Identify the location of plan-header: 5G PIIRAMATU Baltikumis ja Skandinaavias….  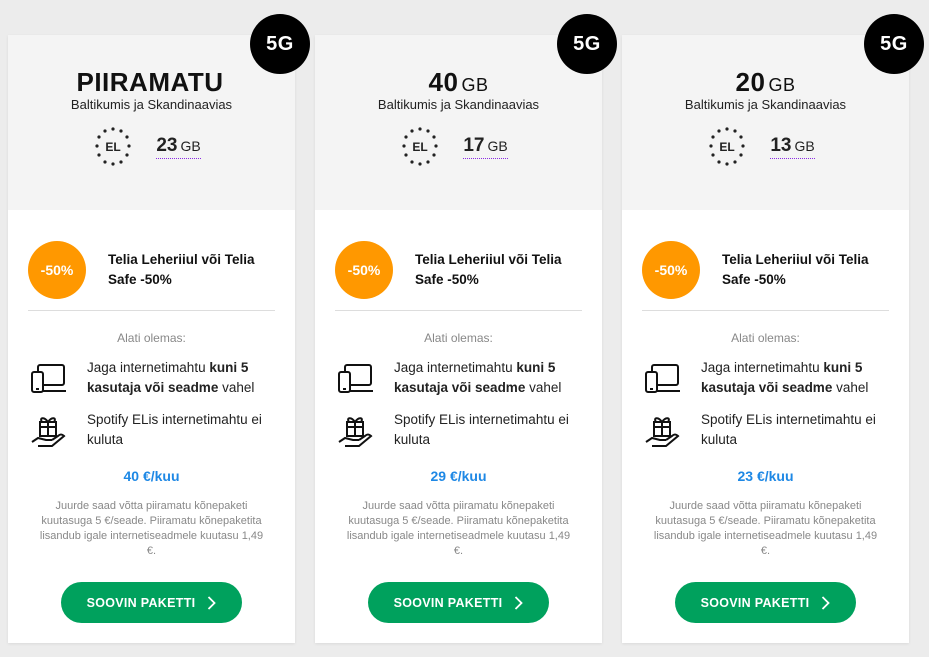
(159, 112).